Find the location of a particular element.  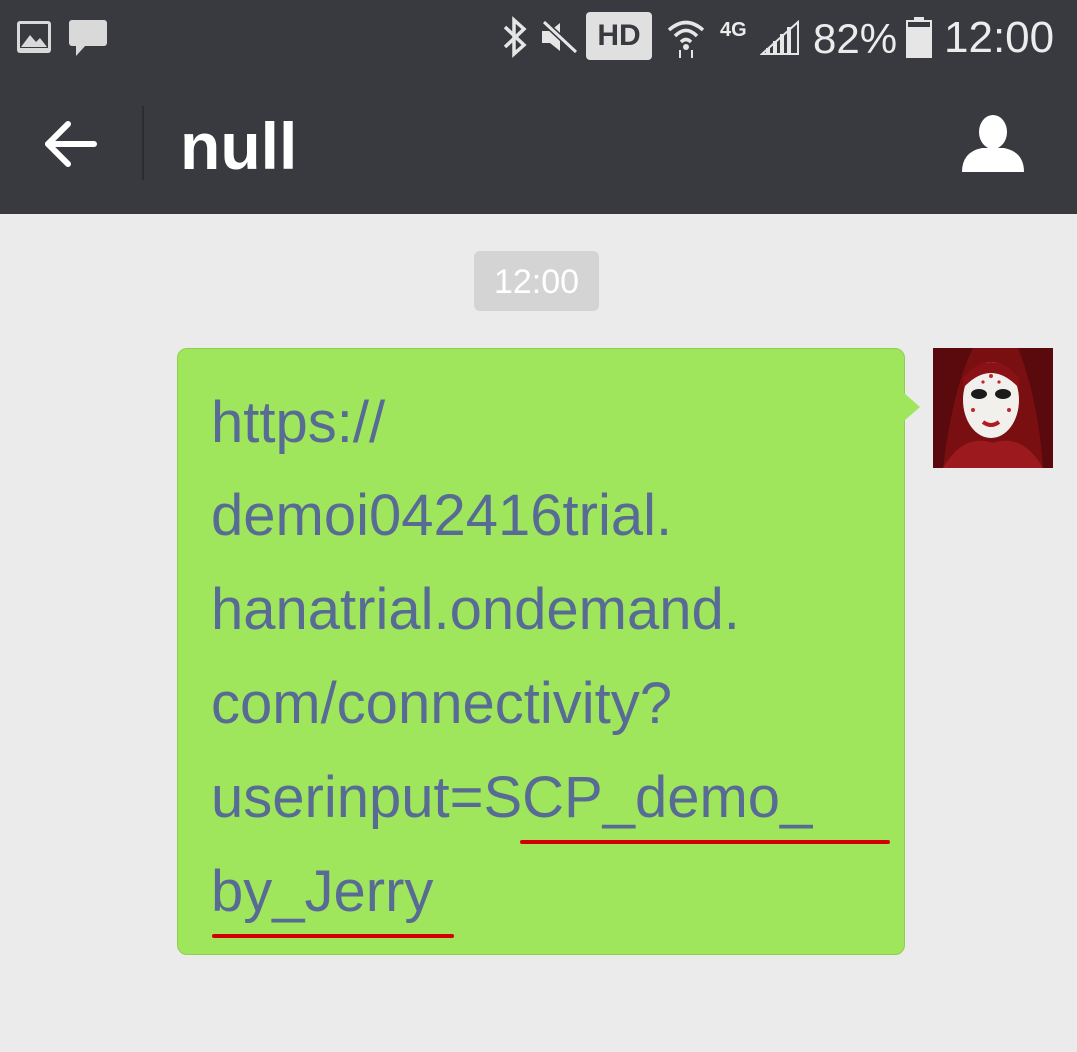

hd-badge: HD is located at coordinates (619, 36).